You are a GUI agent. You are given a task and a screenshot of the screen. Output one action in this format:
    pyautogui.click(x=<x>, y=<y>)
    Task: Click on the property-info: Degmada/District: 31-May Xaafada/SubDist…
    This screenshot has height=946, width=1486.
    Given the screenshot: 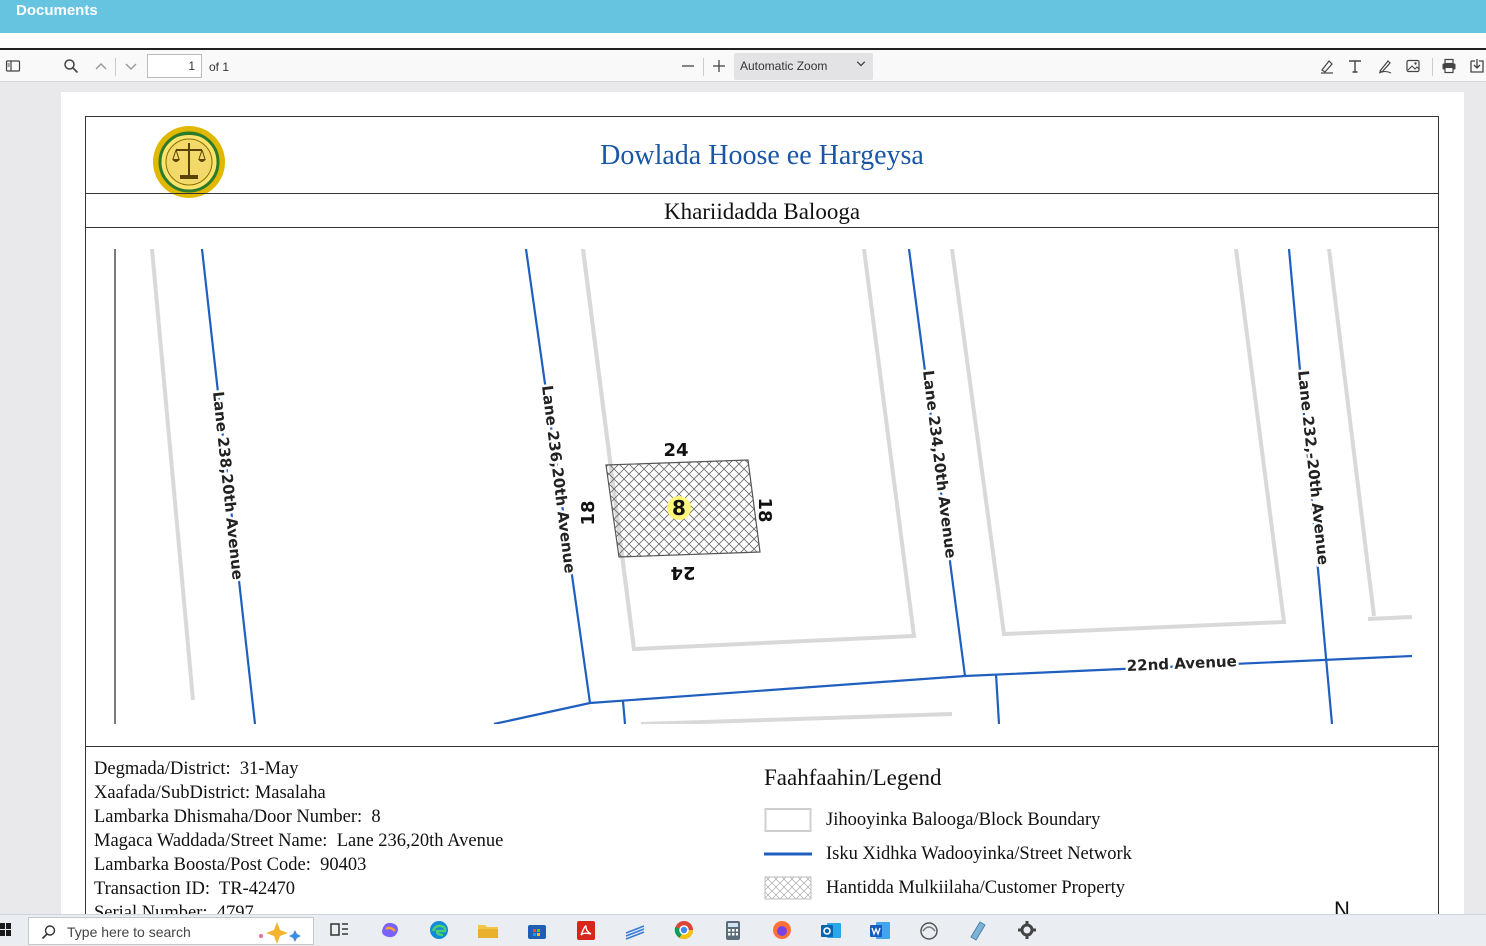 What is the action you would take?
    pyautogui.click(x=298, y=841)
    